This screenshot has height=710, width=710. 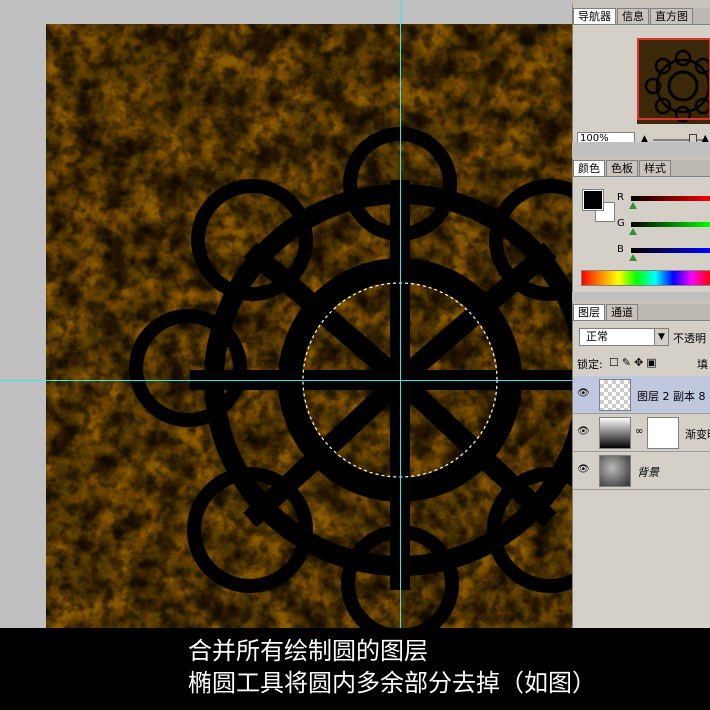 What do you see at coordinates (633, 231) in the screenshot?
I see `channel-g-handle` at bounding box center [633, 231].